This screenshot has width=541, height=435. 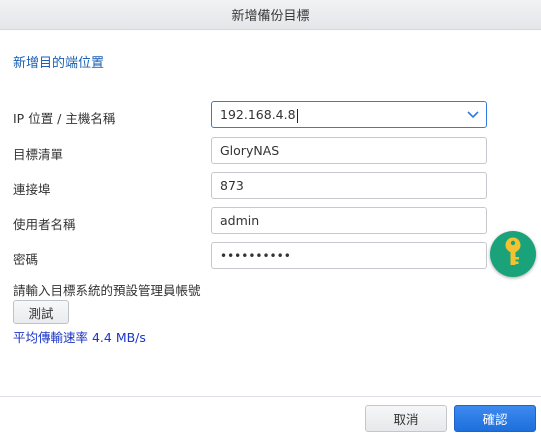 I want to click on confirm-button: 確認, so click(x=495, y=418).